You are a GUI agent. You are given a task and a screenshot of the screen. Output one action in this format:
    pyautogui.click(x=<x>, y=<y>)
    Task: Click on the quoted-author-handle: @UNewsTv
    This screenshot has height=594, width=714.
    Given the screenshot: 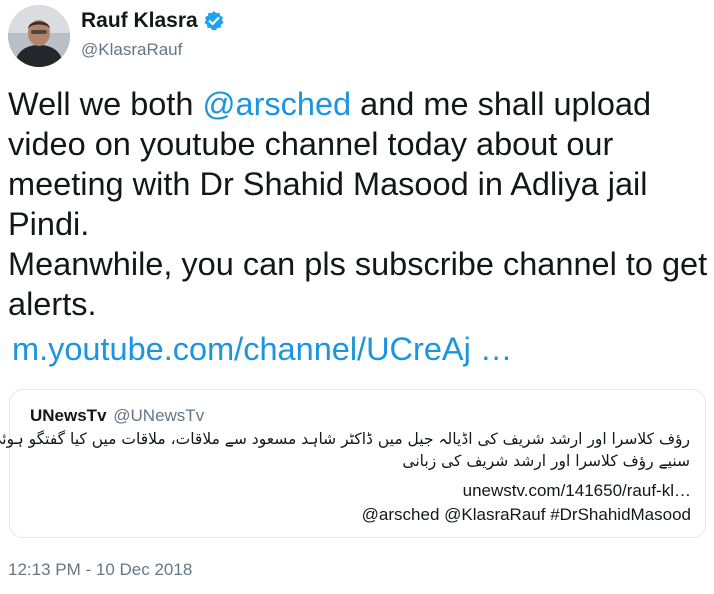 What is the action you would take?
    pyautogui.click(x=159, y=415)
    